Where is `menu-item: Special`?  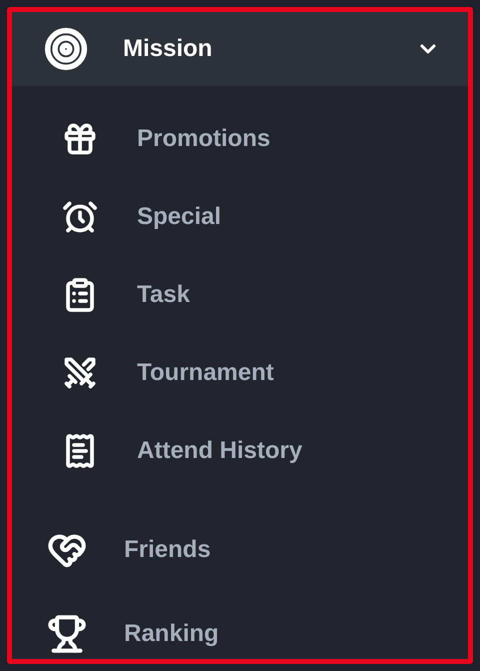
menu-item: Special is located at coordinates (240, 217).